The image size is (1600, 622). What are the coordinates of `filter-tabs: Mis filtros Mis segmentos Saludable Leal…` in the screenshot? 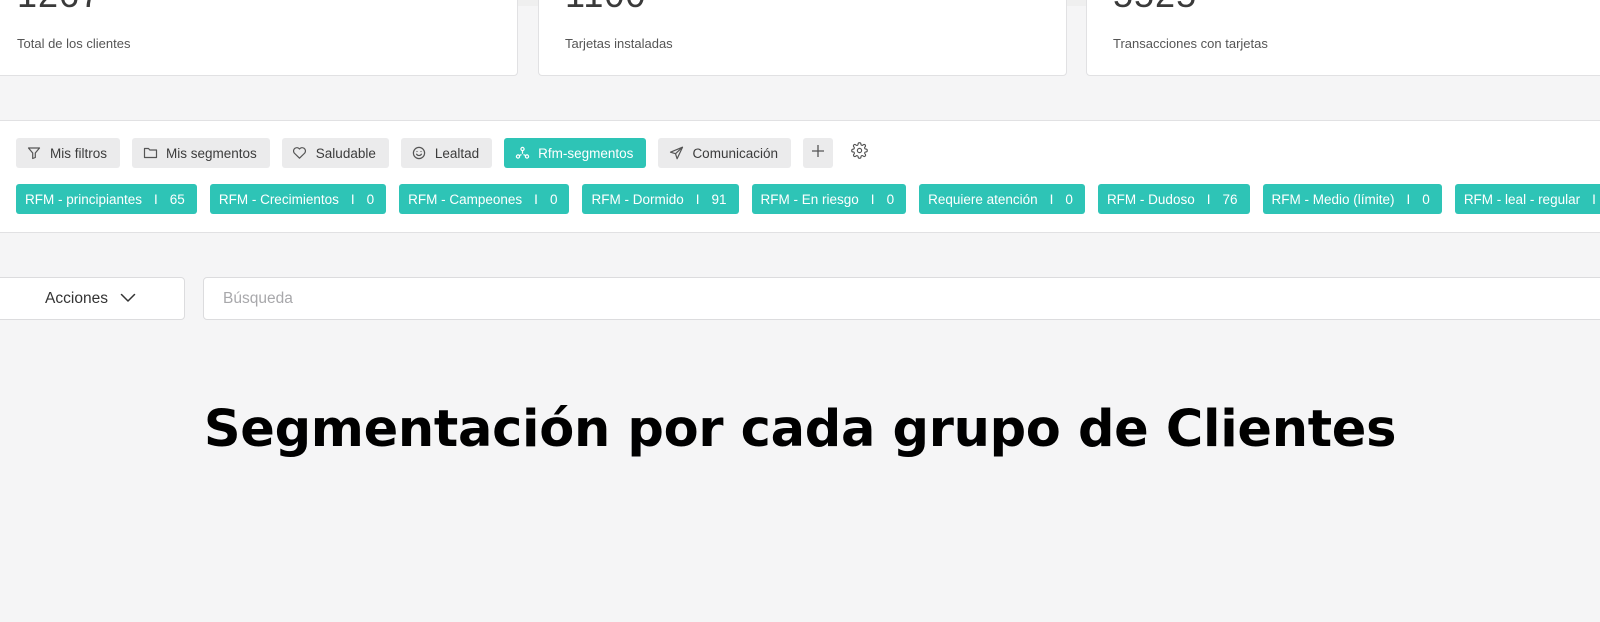 It's located at (445, 153).